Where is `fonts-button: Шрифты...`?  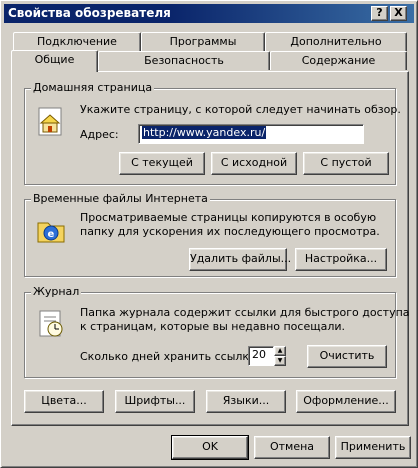 fonts-button: Шрифты... is located at coordinates (155, 401).